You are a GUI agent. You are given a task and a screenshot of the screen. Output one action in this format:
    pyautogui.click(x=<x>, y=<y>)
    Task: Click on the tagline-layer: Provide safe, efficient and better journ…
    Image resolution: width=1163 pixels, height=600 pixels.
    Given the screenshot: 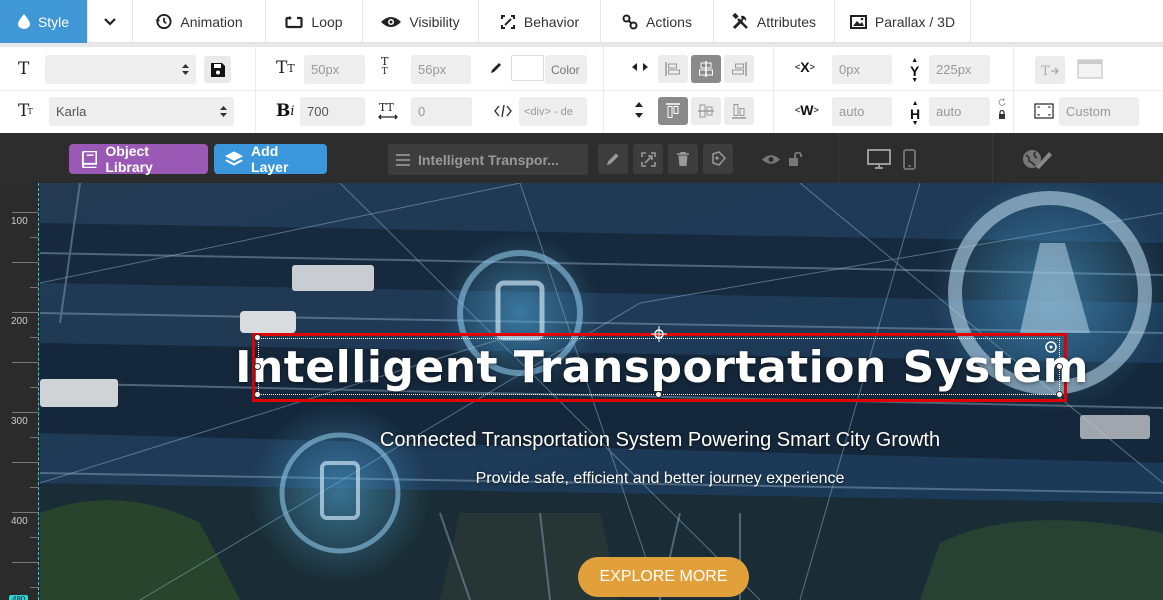 What is the action you would take?
    pyautogui.click(x=660, y=479)
    